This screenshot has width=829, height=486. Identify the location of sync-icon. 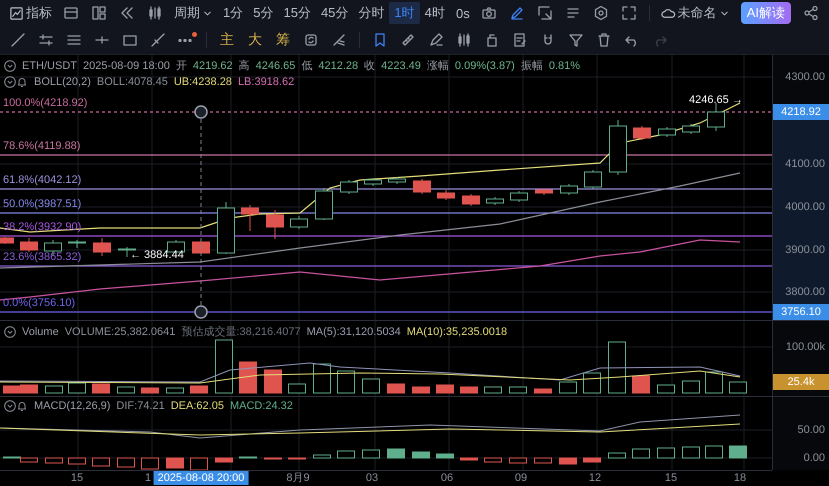
(311, 40).